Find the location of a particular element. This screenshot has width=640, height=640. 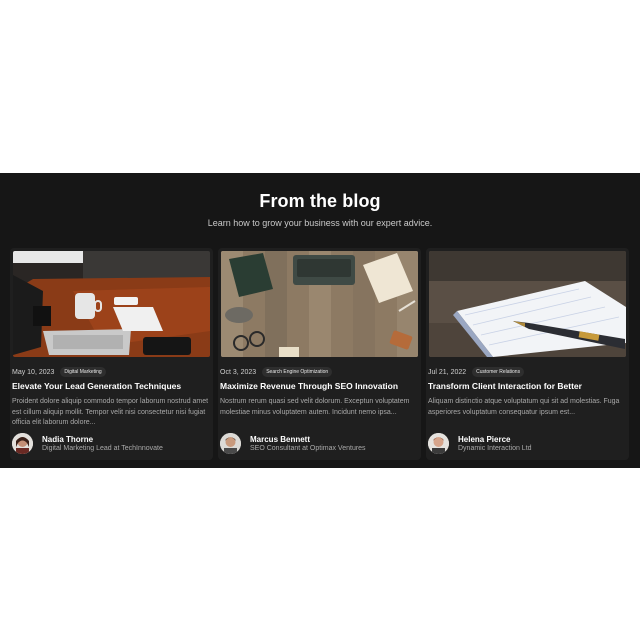

author-name: Nadia Thorne is located at coordinates (68, 439).